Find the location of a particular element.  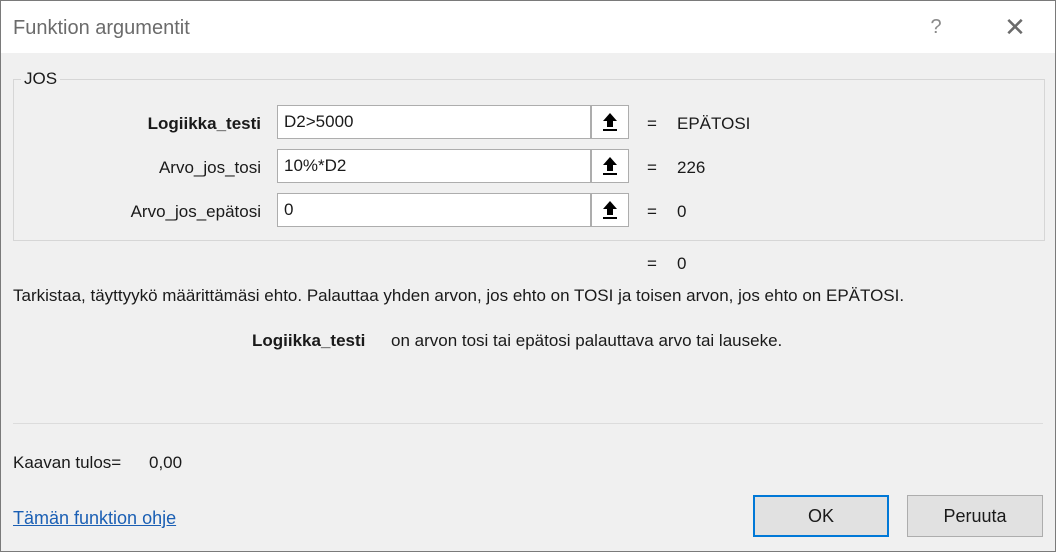

arg-result-arvo-jos-tosi: 226 is located at coordinates (691, 167).